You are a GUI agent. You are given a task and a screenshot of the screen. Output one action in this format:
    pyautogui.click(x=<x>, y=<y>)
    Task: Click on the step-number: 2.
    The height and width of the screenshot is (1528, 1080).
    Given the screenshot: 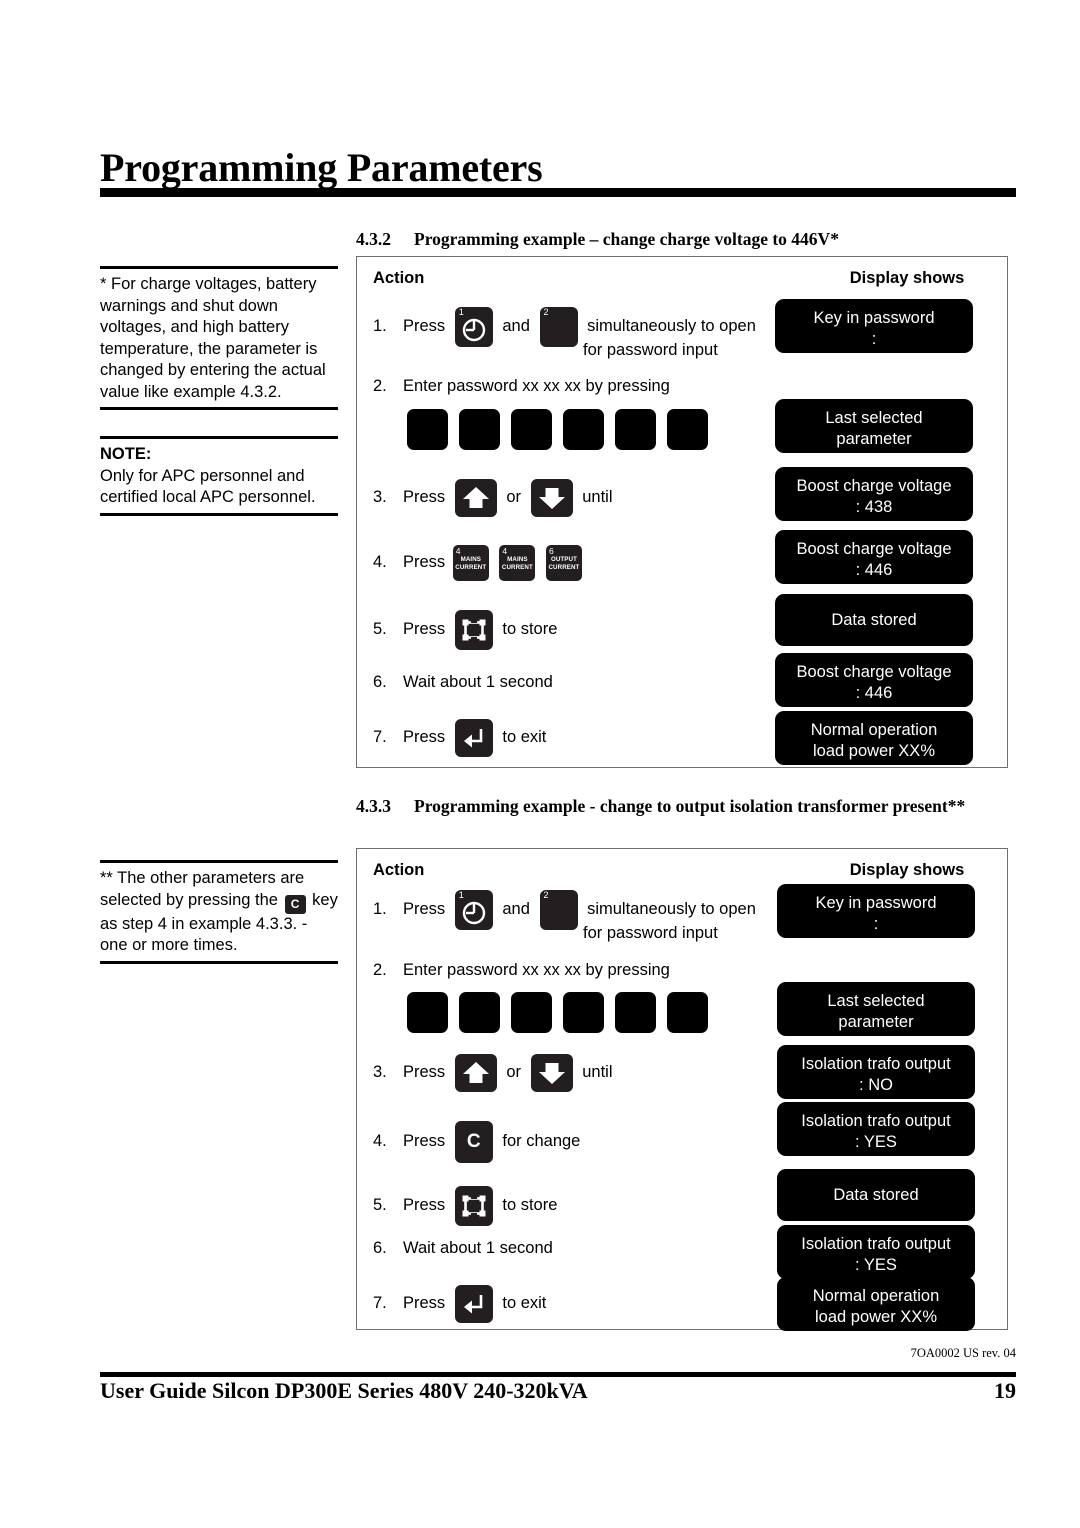 What is the action you would take?
    pyautogui.click(x=380, y=970)
    